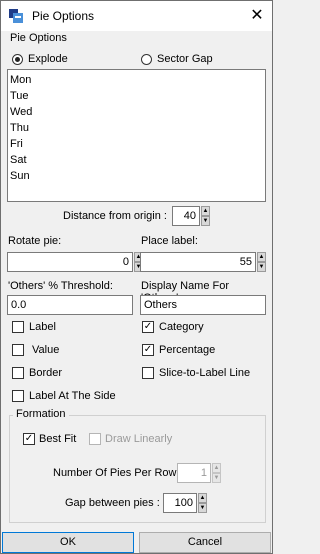 This screenshot has height=554, width=320. I want to click on title-bar: Pie Options ✕, so click(136, 16).